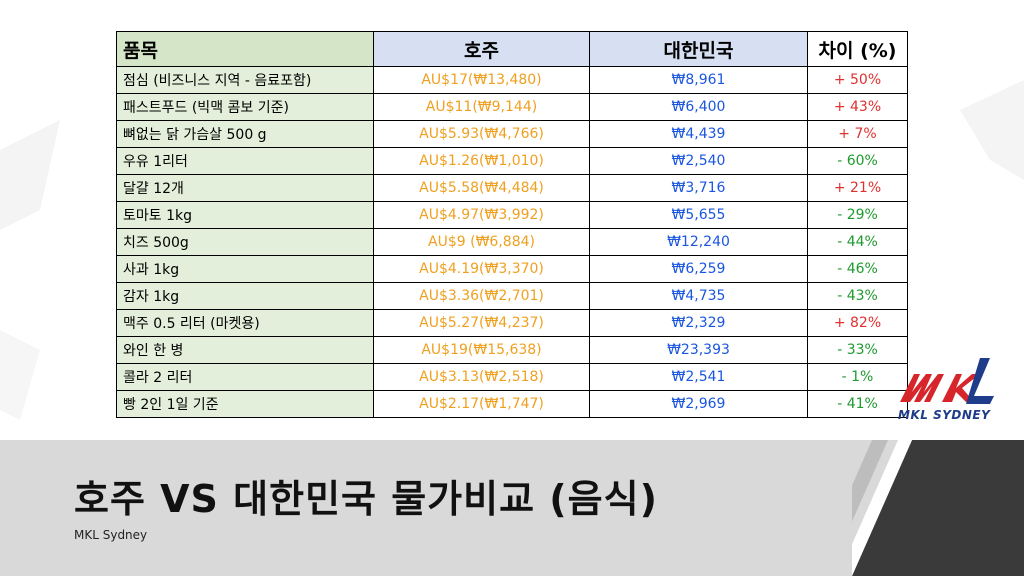 The width and height of the screenshot is (1024, 576). Describe the element at coordinates (481, 404) in the screenshot. I see `australia-price-cell: AU$2.17(₩1,747)` at that location.